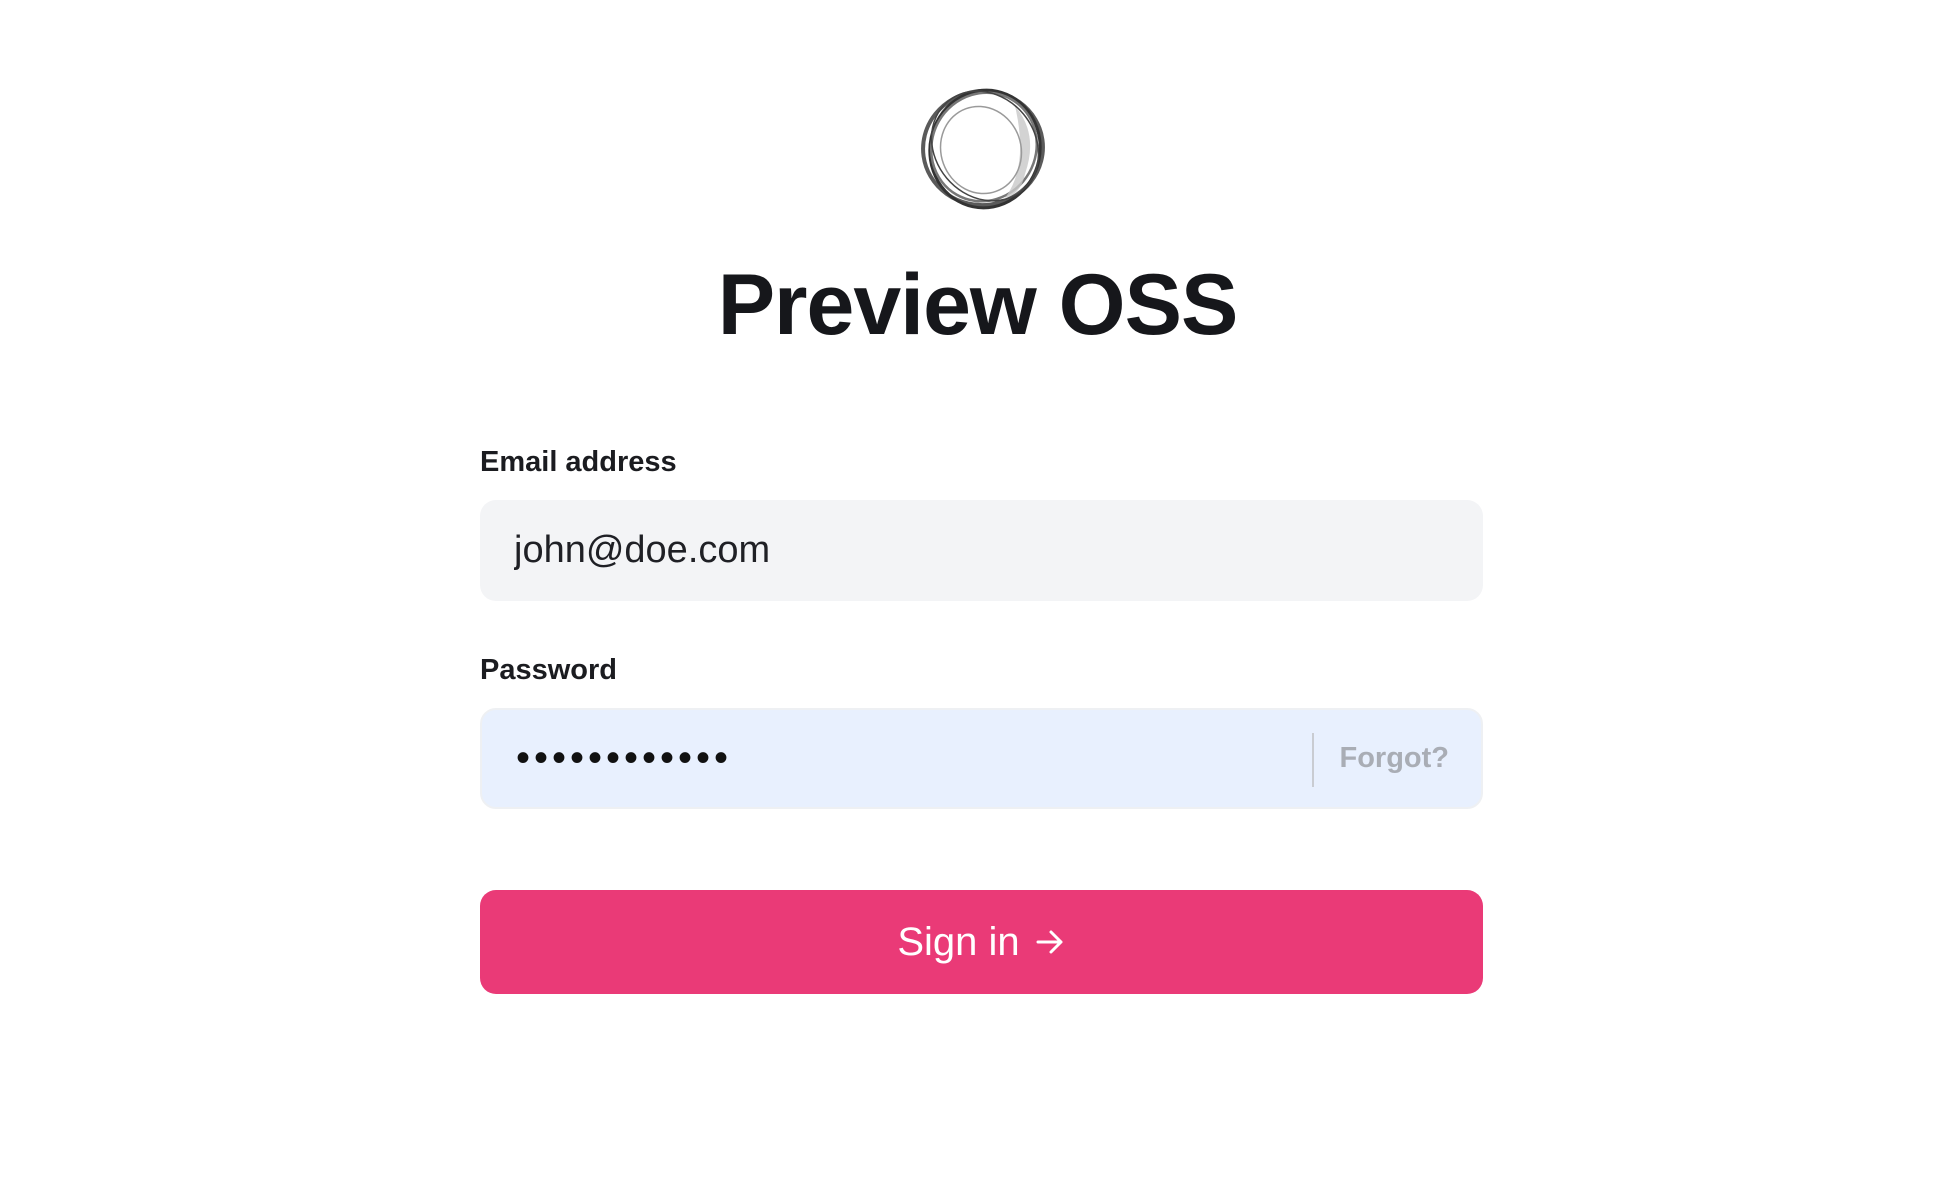 The height and width of the screenshot is (1193, 1955). Describe the element at coordinates (983, 149) in the screenshot. I see `ring-logo-icon` at that location.